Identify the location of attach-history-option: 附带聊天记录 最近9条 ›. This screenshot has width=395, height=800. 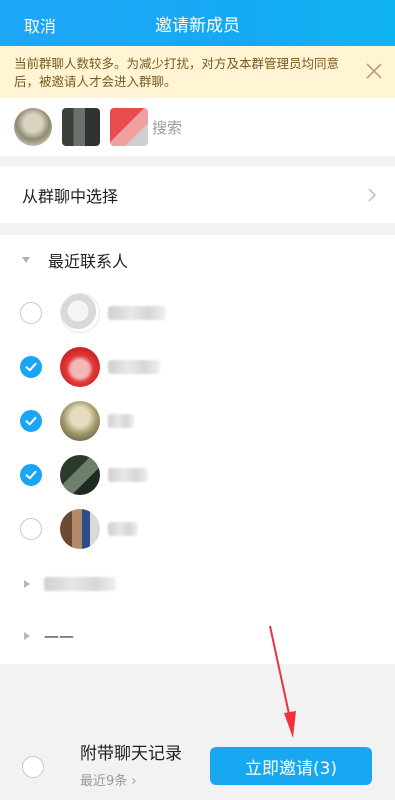
(102, 765).